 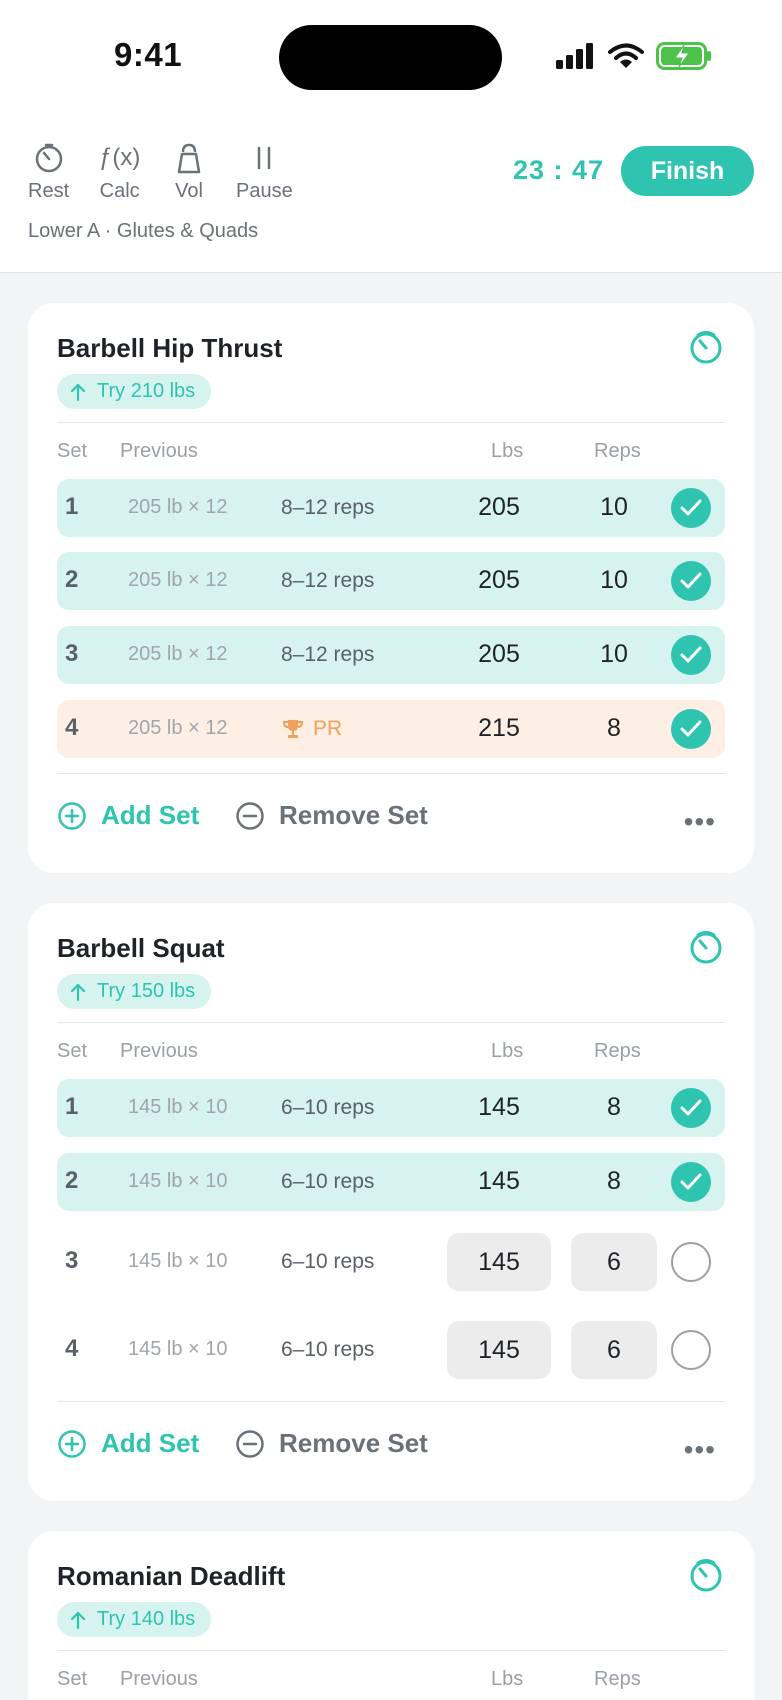 I want to click on set-row-pr: 4 205 lb × 12 PR 215 8, so click(x=391, y=729).